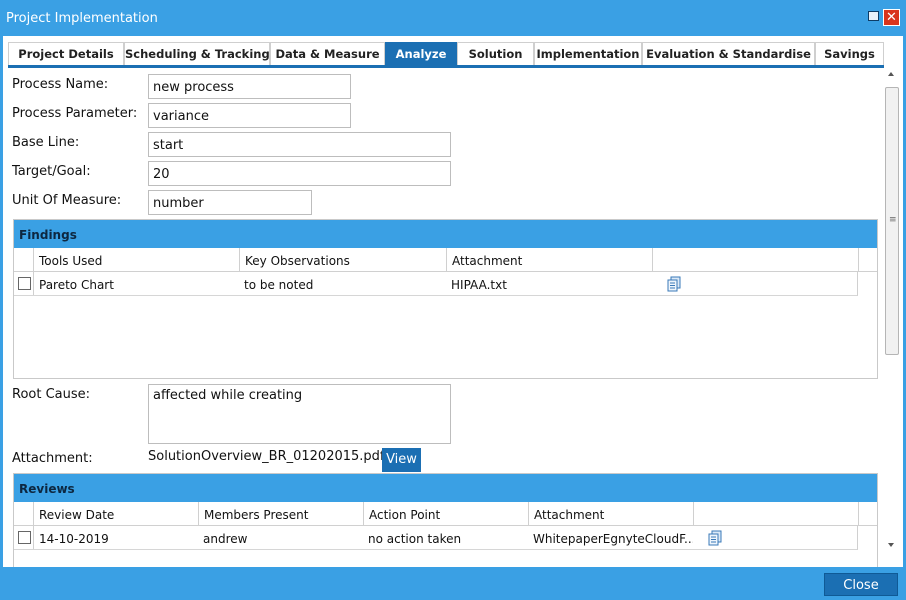 Image resolution: width=906 pixels, height=600 pixels. What do you see at coordinates (415, 539) in the screenshot?
I see `action-point-cell: no action taken` at bounding box center [415, 539].